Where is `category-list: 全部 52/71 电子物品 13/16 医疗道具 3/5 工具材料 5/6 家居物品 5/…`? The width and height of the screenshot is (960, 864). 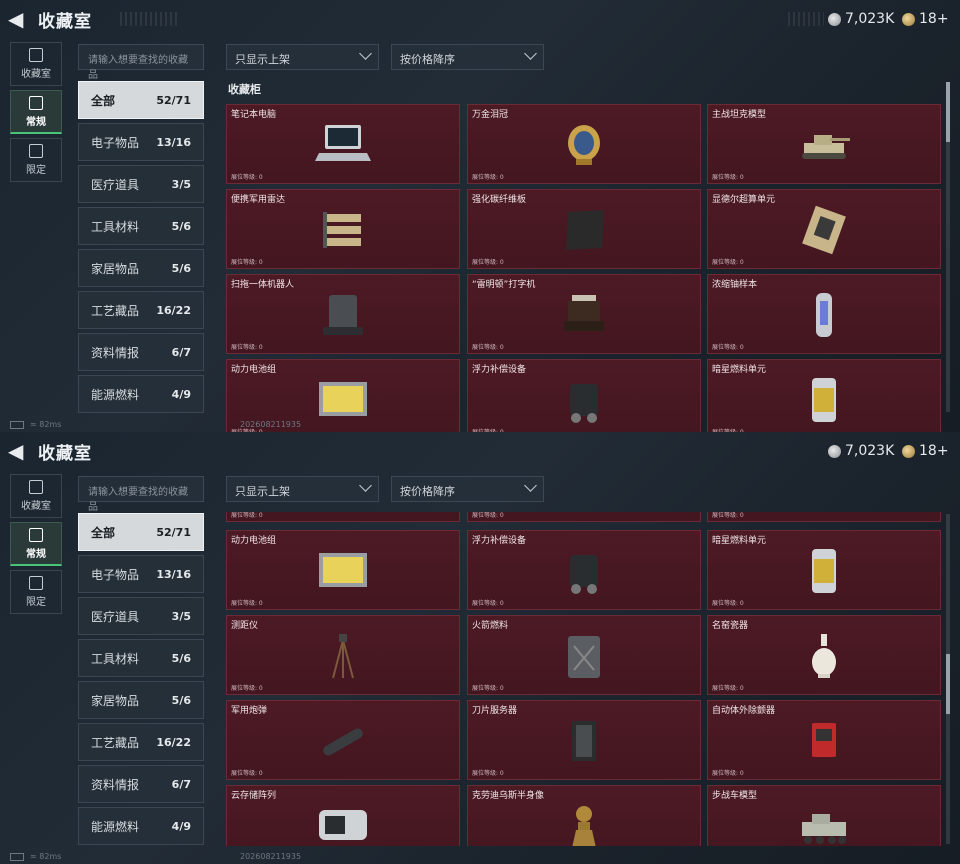 category-list: 全部 52/71 电子物品 13/16 医疗道具 3/5 工具材料 5/6 家居物品 5/… is located at coordinates (141, 249).